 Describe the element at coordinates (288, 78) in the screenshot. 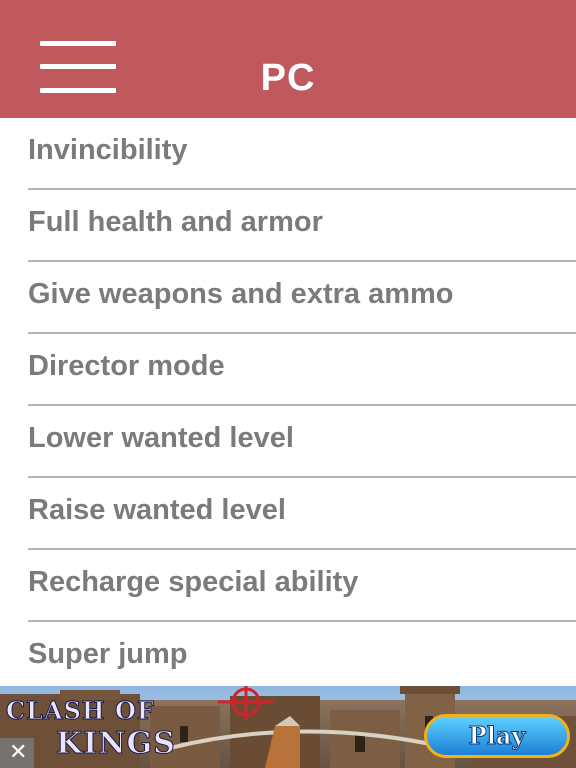

I see `page-title: PC` at that location.